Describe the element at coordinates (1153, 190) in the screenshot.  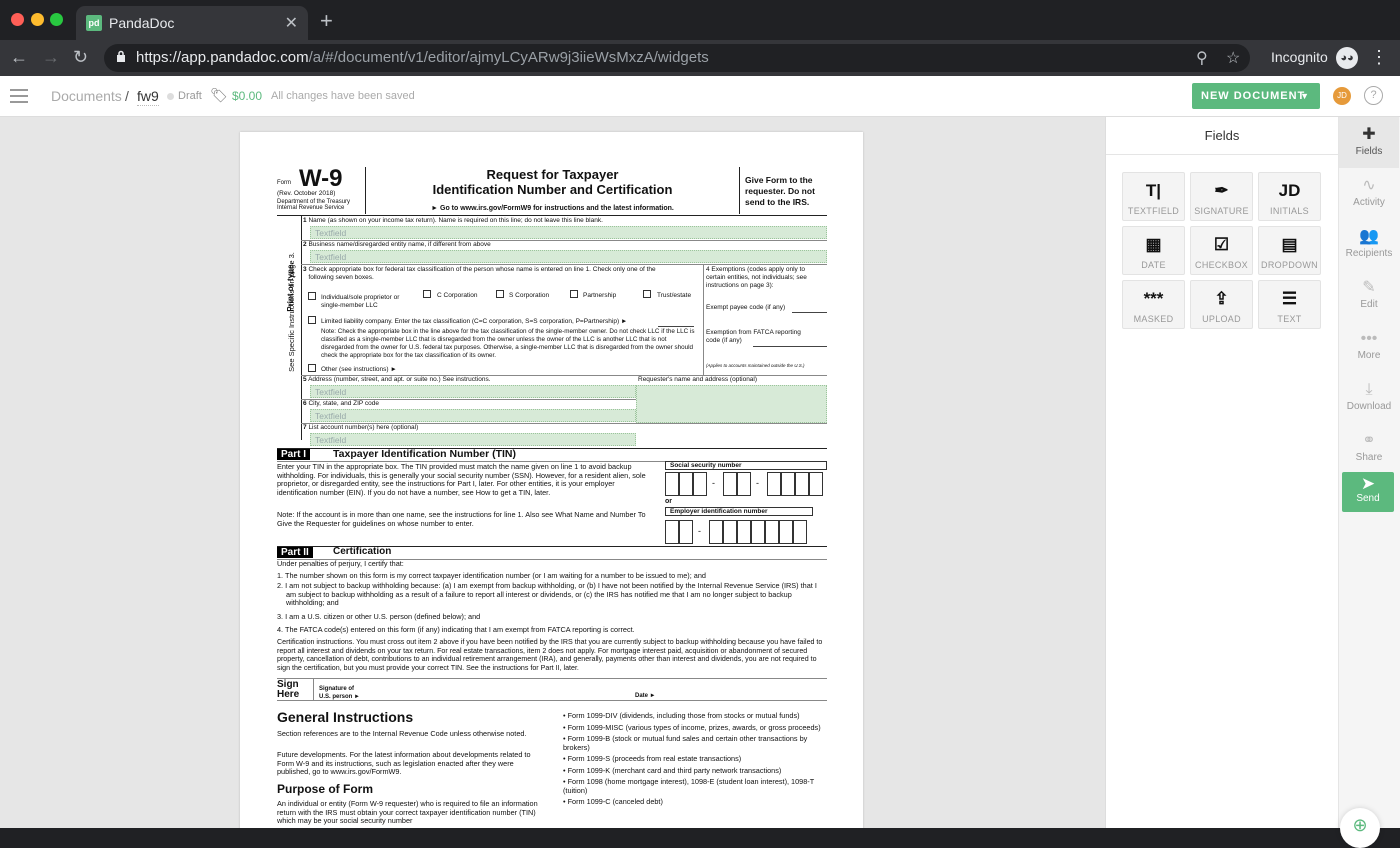
I see `textfield-icon: T|` at that location.